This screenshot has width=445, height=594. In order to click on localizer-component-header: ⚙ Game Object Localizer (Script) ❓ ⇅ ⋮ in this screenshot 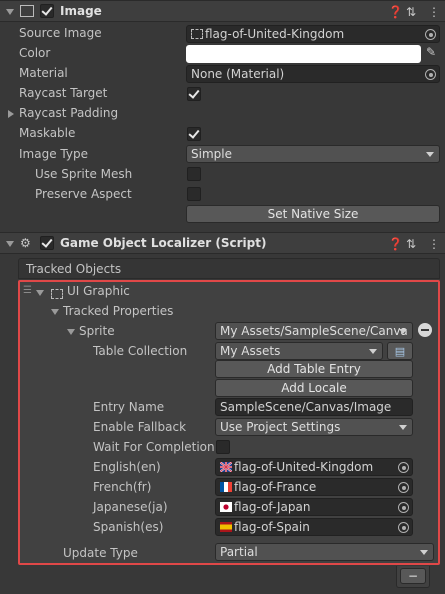, I will do `click(222, 243)`.